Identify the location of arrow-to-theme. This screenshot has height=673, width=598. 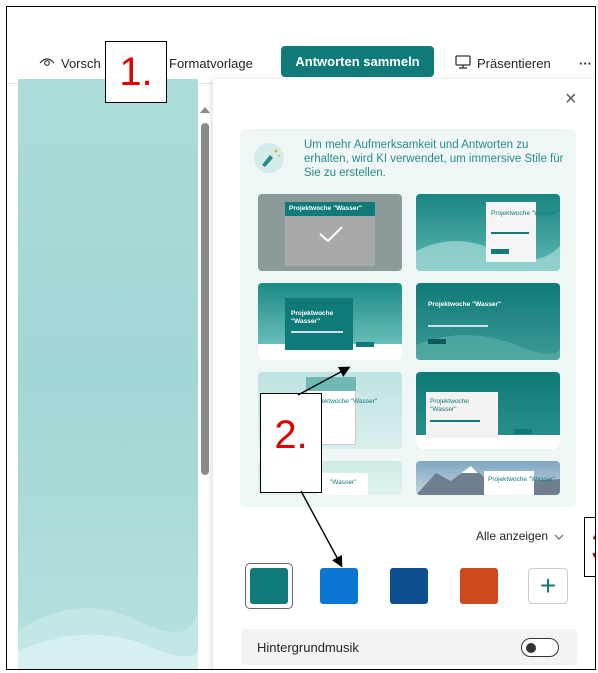
(324, 381).